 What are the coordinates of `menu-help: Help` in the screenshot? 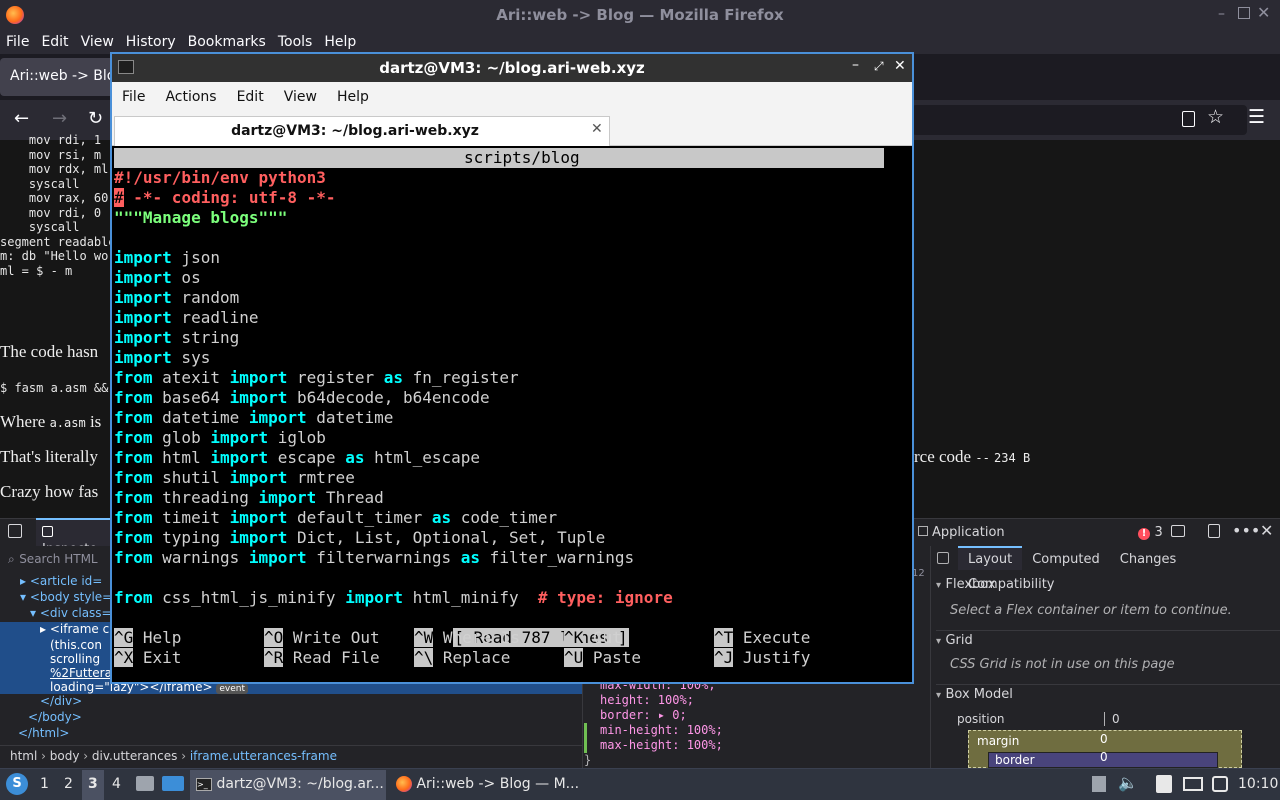 It's located at (340, 42).